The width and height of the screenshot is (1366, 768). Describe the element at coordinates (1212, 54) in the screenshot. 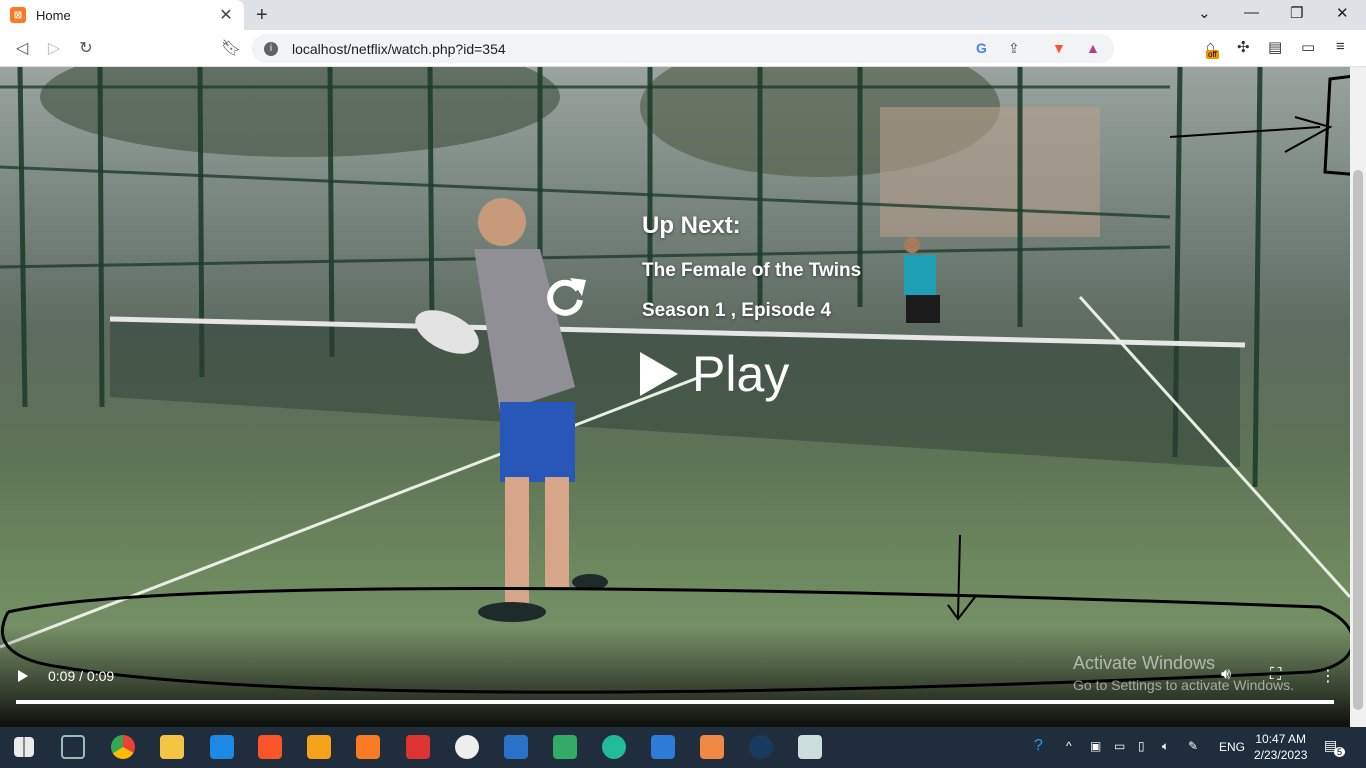

I see `extension-badge: off` at that location.